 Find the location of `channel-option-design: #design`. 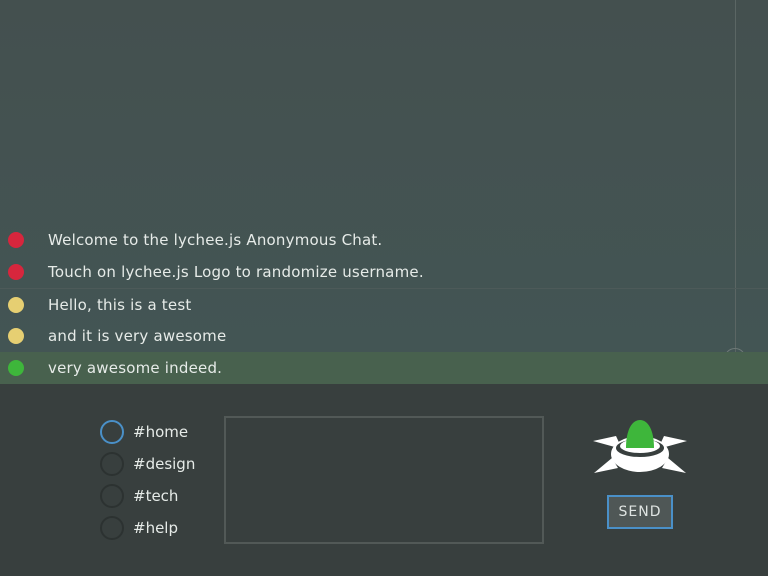

channel-option-design: #design is located at coordinates (155, 464).